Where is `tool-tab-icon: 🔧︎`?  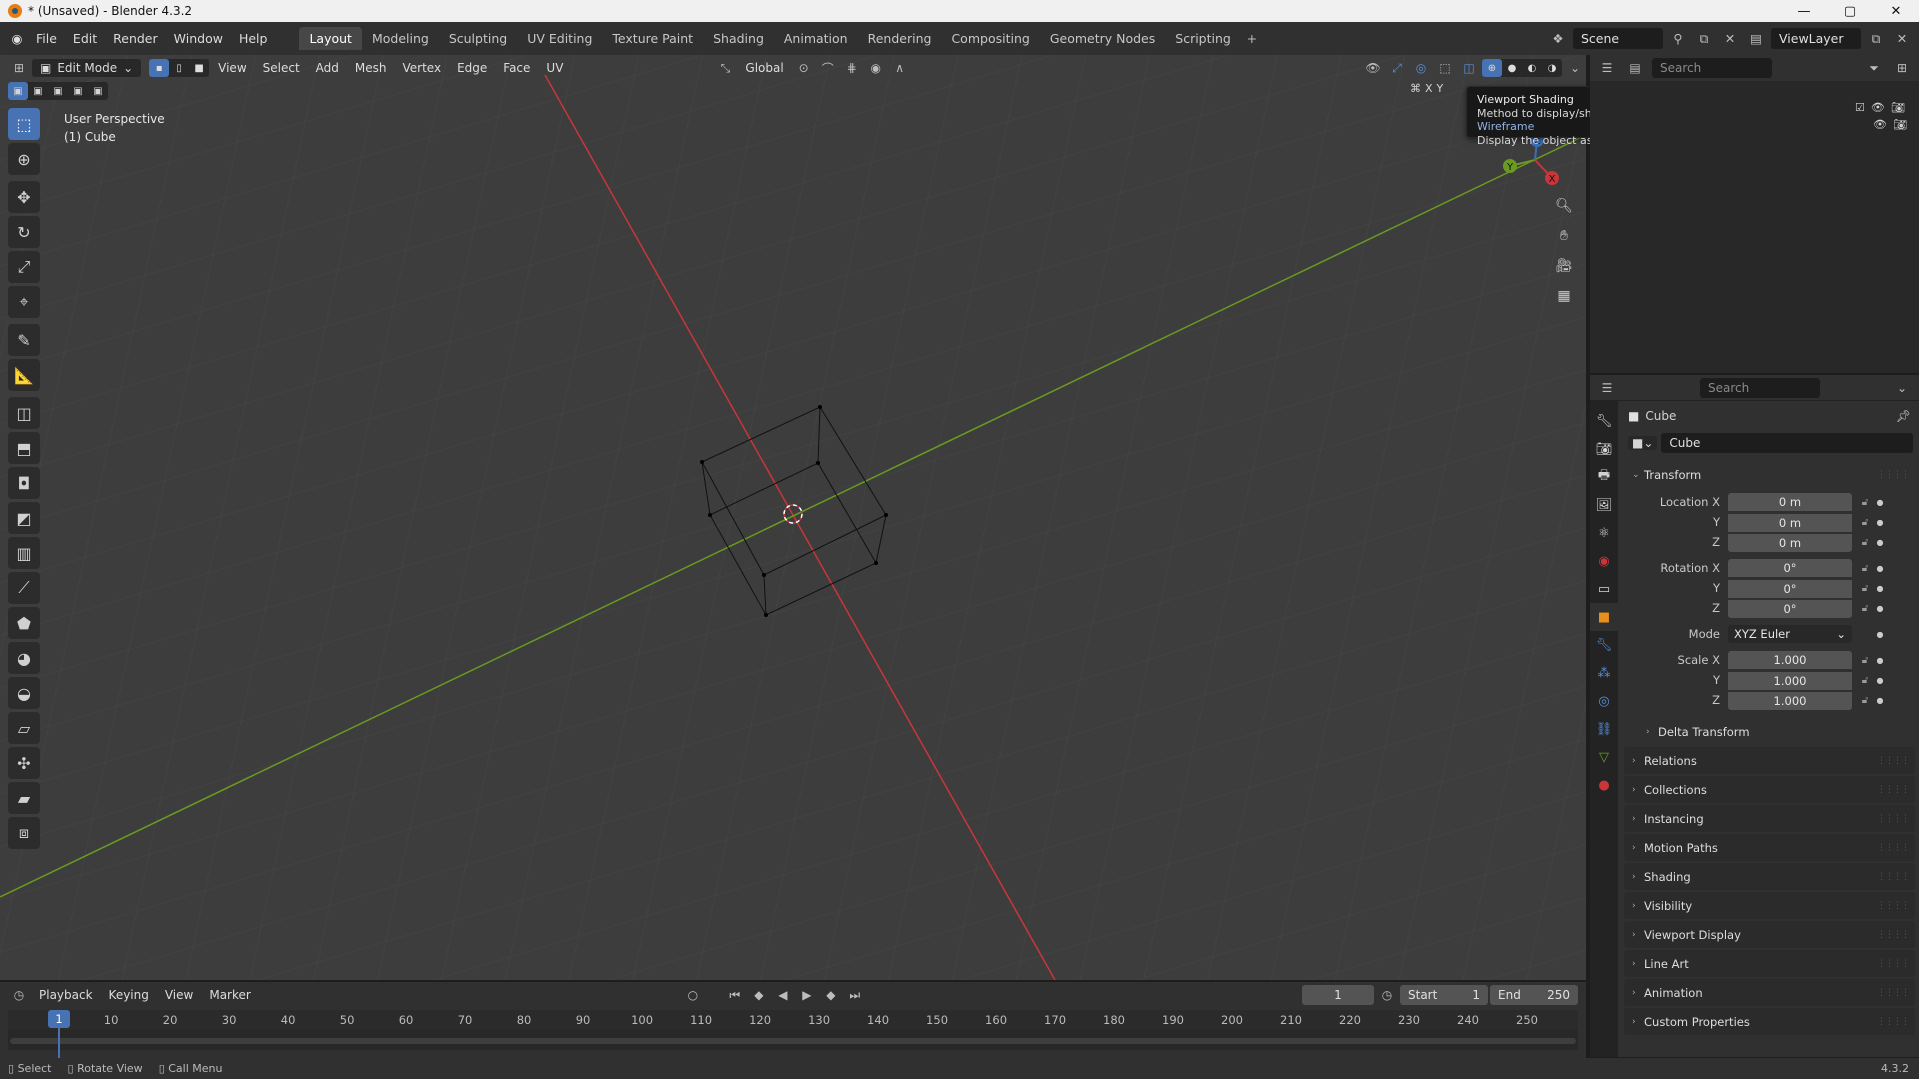 tool-tab-icon: 🔧︎ is located at coordinates (1604, 421).